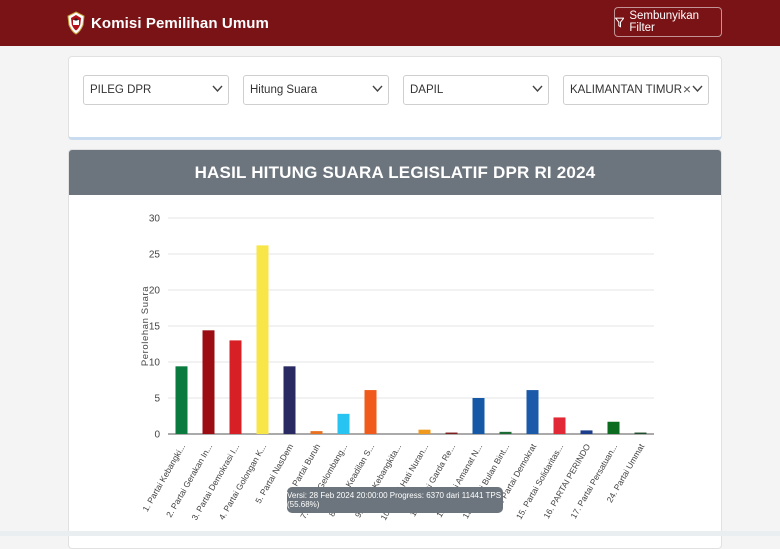 The image size is (780, 549). I want to click on y-tick-label: 25, so click(155, 255).